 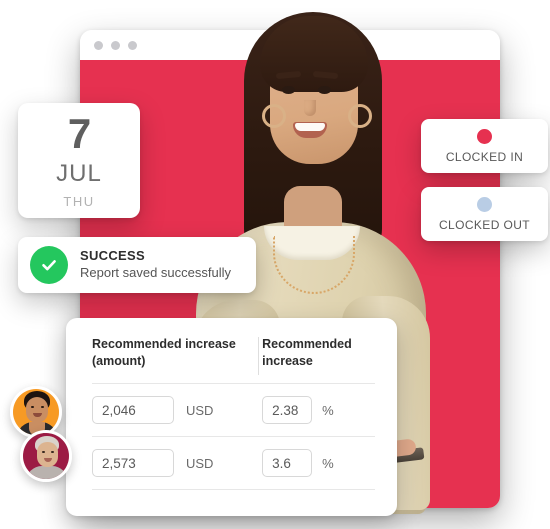 I want to click on percent-input: 2.38, so click(x=287, y=410).